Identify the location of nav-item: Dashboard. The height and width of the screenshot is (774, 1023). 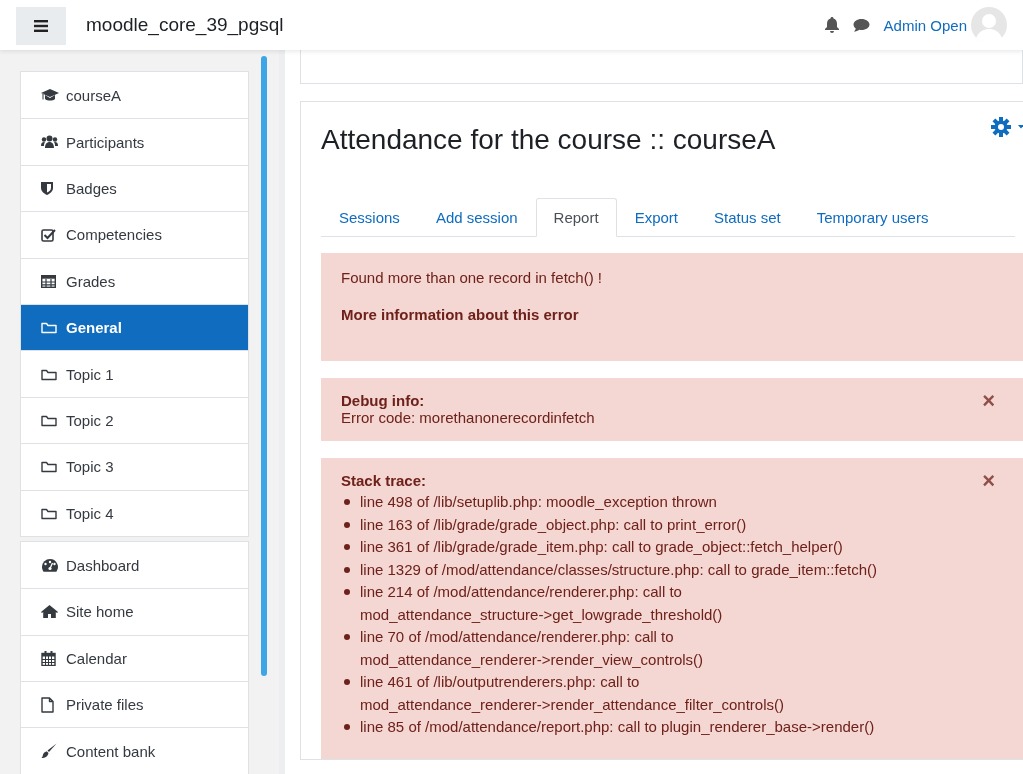
(134, 565).